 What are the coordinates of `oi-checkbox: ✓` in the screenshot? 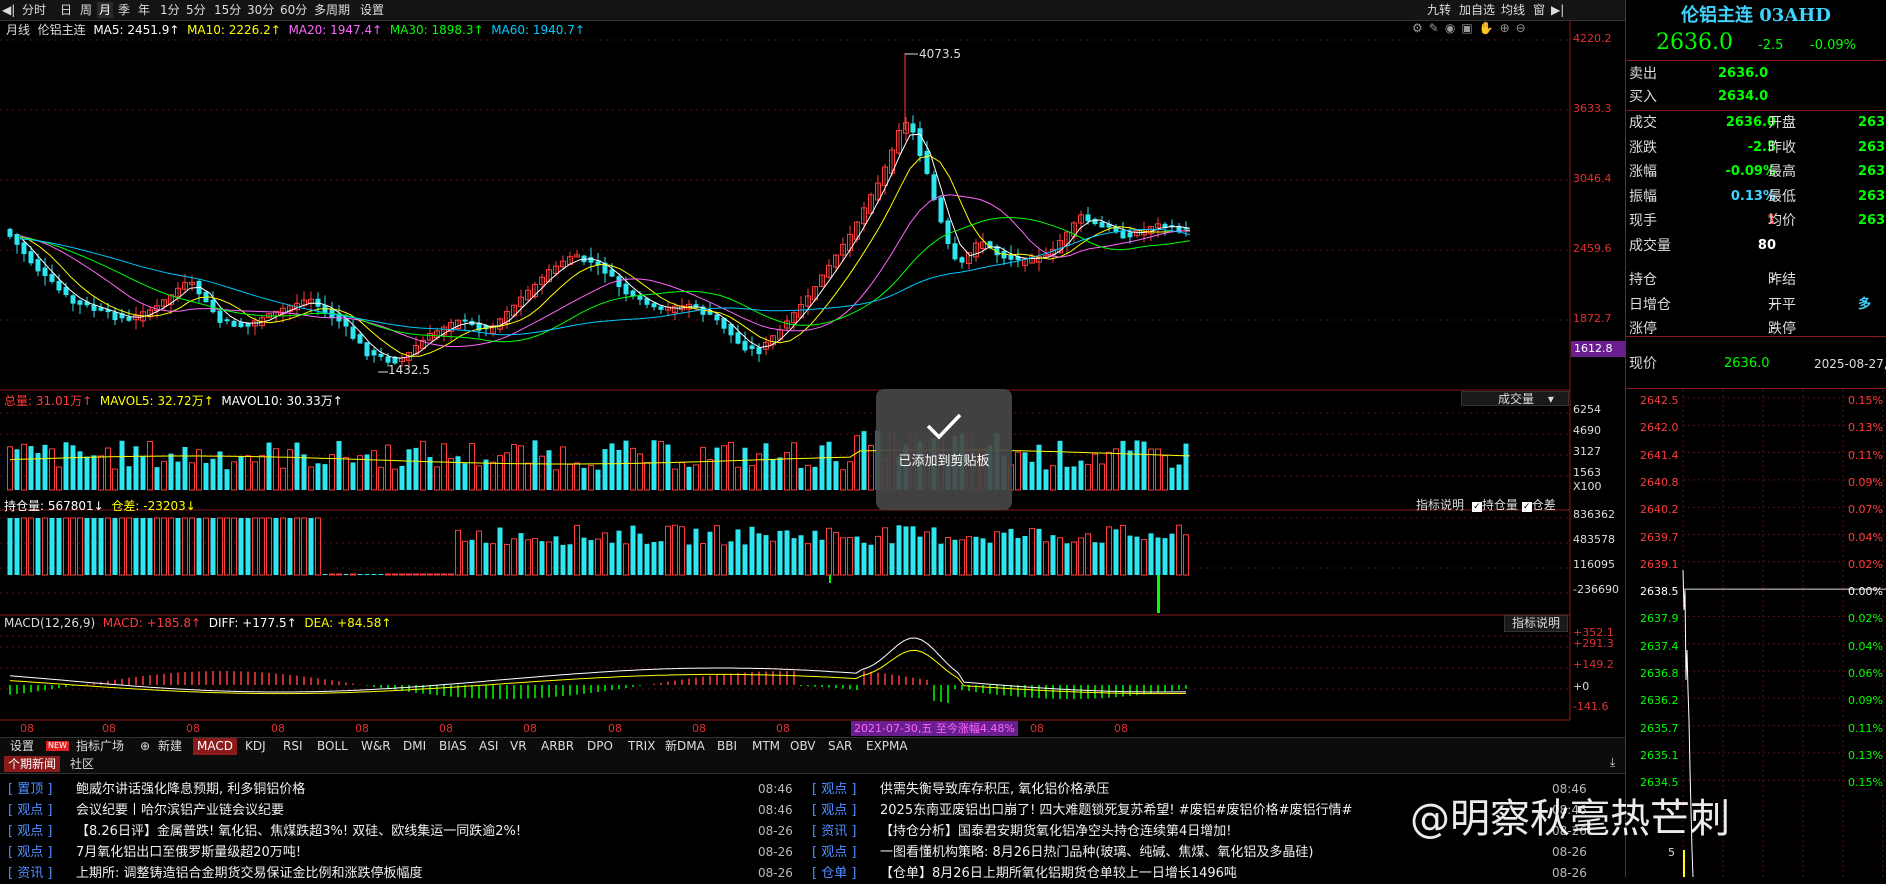 It's located at (1476, 507).